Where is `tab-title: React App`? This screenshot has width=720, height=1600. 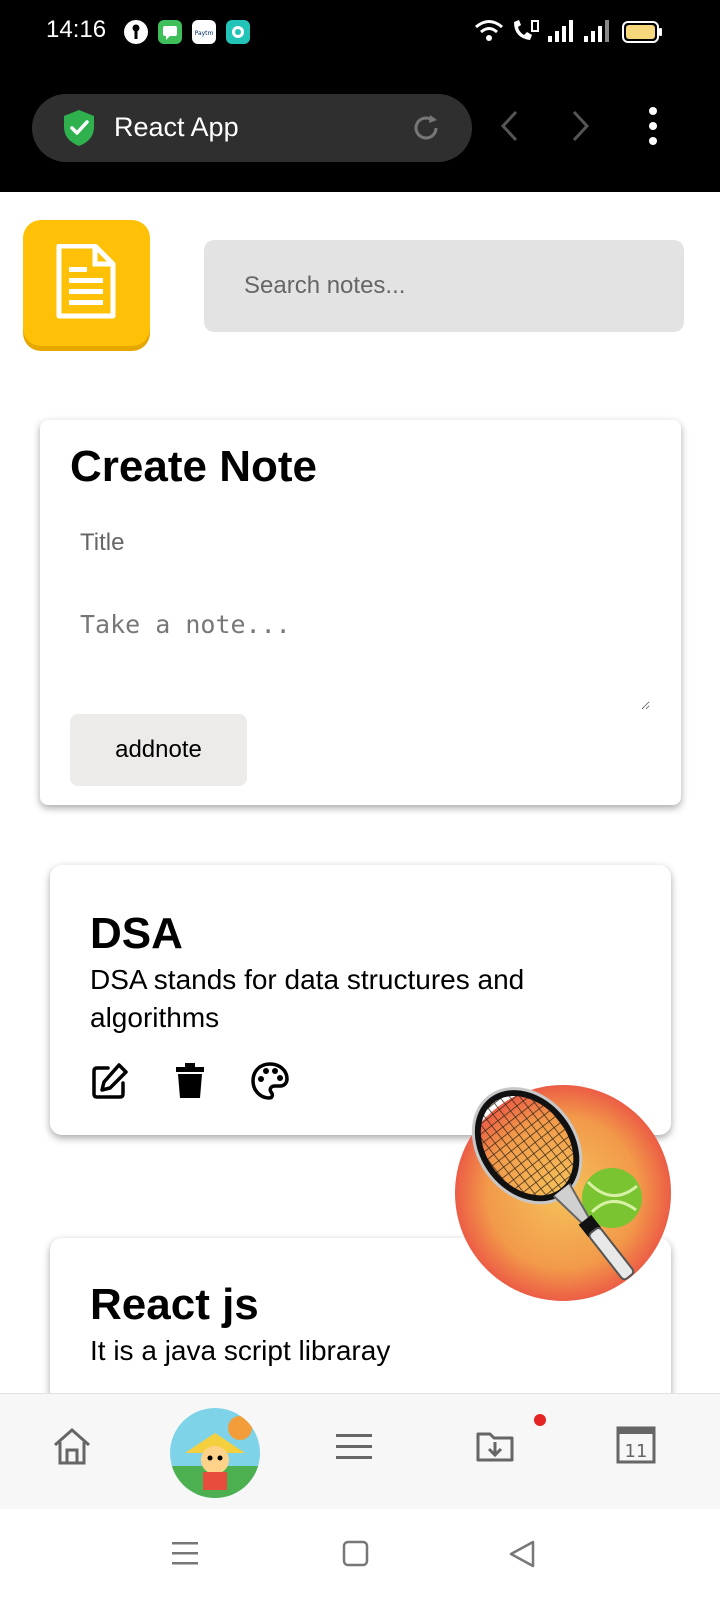 tab-title: React App is located at coordinates (176, 127).